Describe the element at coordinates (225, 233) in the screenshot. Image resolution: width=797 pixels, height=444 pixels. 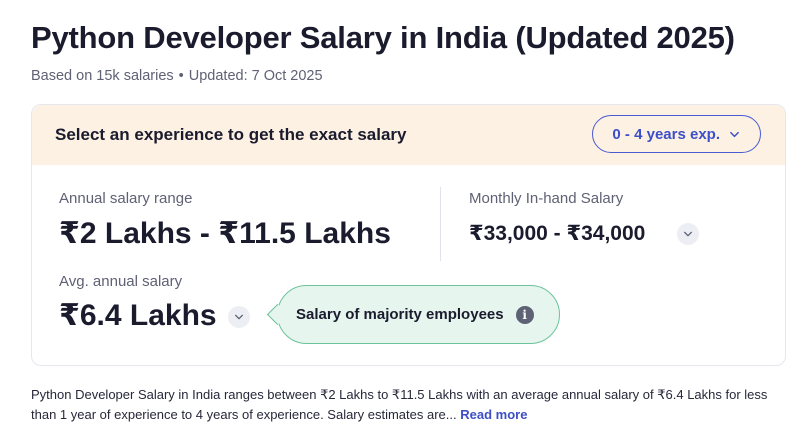
I see `annual-range-value: ₹2 Lakhs - ₹11.5 Lakhs` at that location.